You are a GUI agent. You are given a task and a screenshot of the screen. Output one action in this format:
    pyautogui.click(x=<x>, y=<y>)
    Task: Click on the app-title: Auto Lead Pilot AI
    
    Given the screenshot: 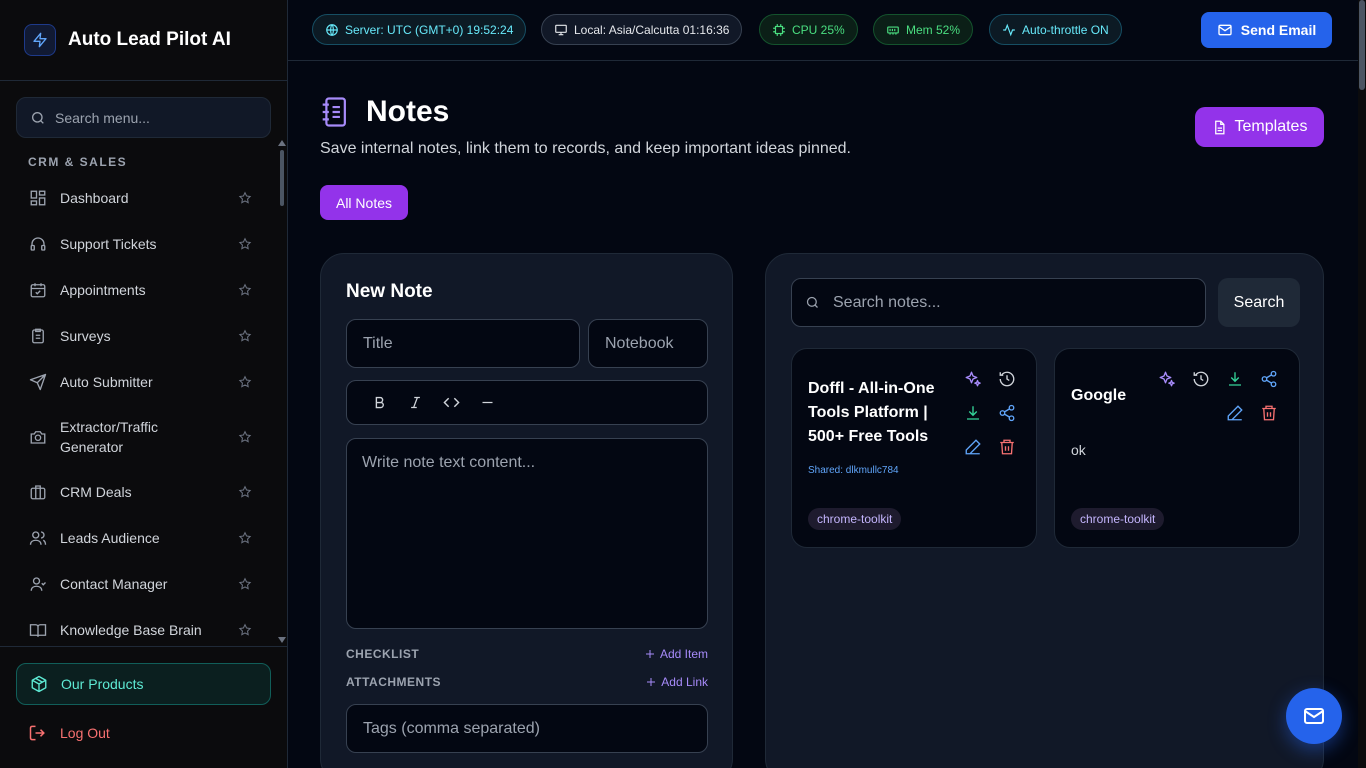 What is the action you would take?
    pyautogui.click(x=149, y=39)
    